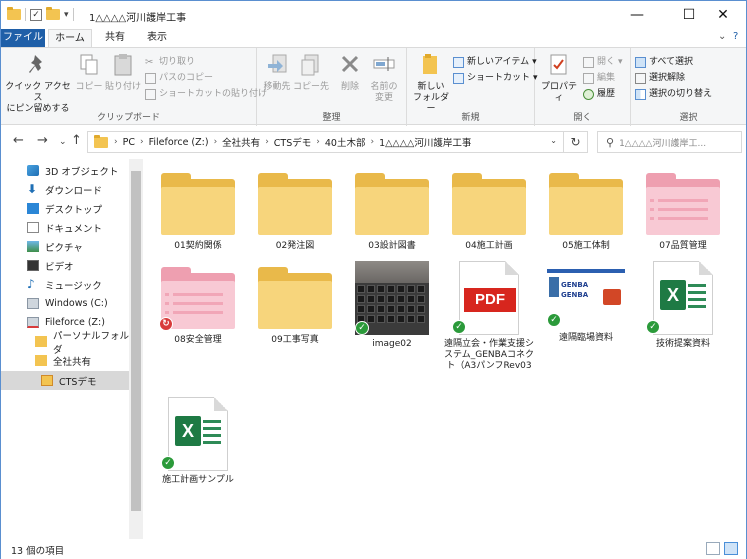 This screenshot has width=747, height=559. I want to click on 3d-objects-icon, so click(33, 170).